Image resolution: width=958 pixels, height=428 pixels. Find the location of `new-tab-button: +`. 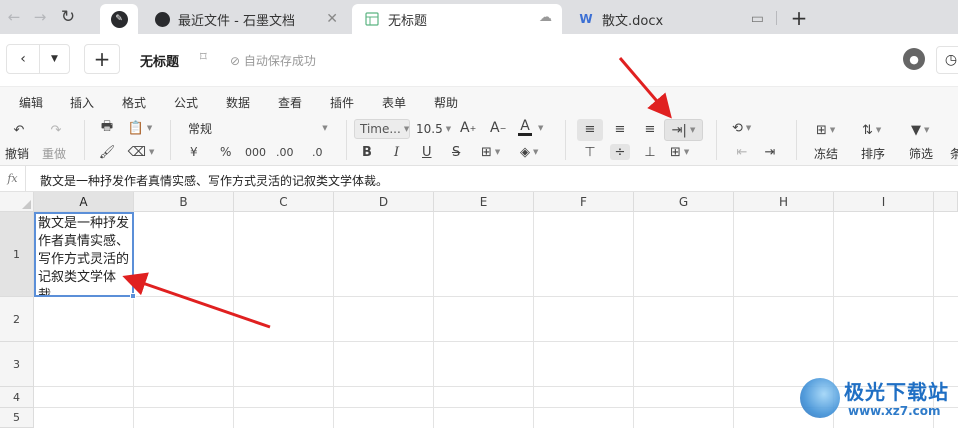

new-tab-button: + is located at coordinates (799, 18).